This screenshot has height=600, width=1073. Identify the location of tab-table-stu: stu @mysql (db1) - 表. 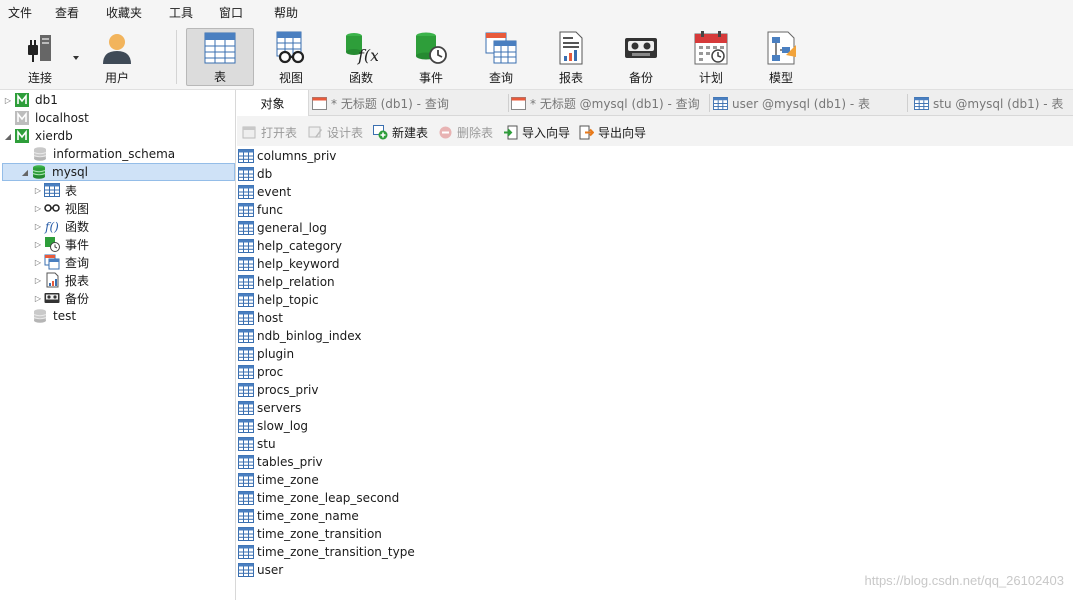
(993, 103).